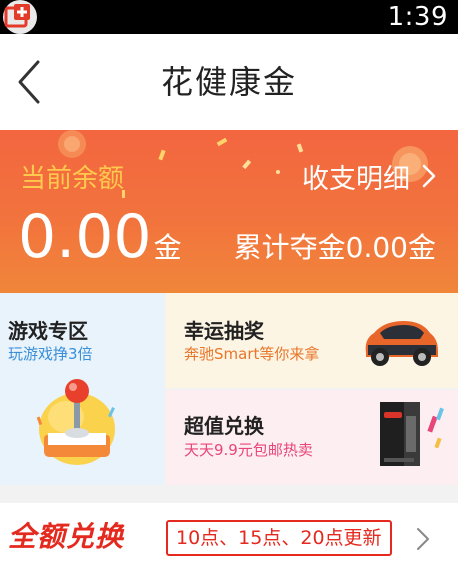  Describe the element at coordinates (312, 340) in the screenshot. I see `tile-lucky-draw: 幸运抽奖 奔驰Smart等你来拿` at that location.